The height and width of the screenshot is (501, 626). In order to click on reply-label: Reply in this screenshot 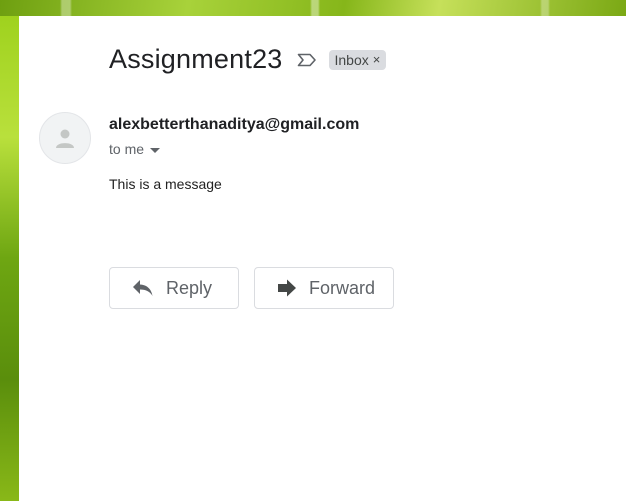, I will do `click(189, 287)`.